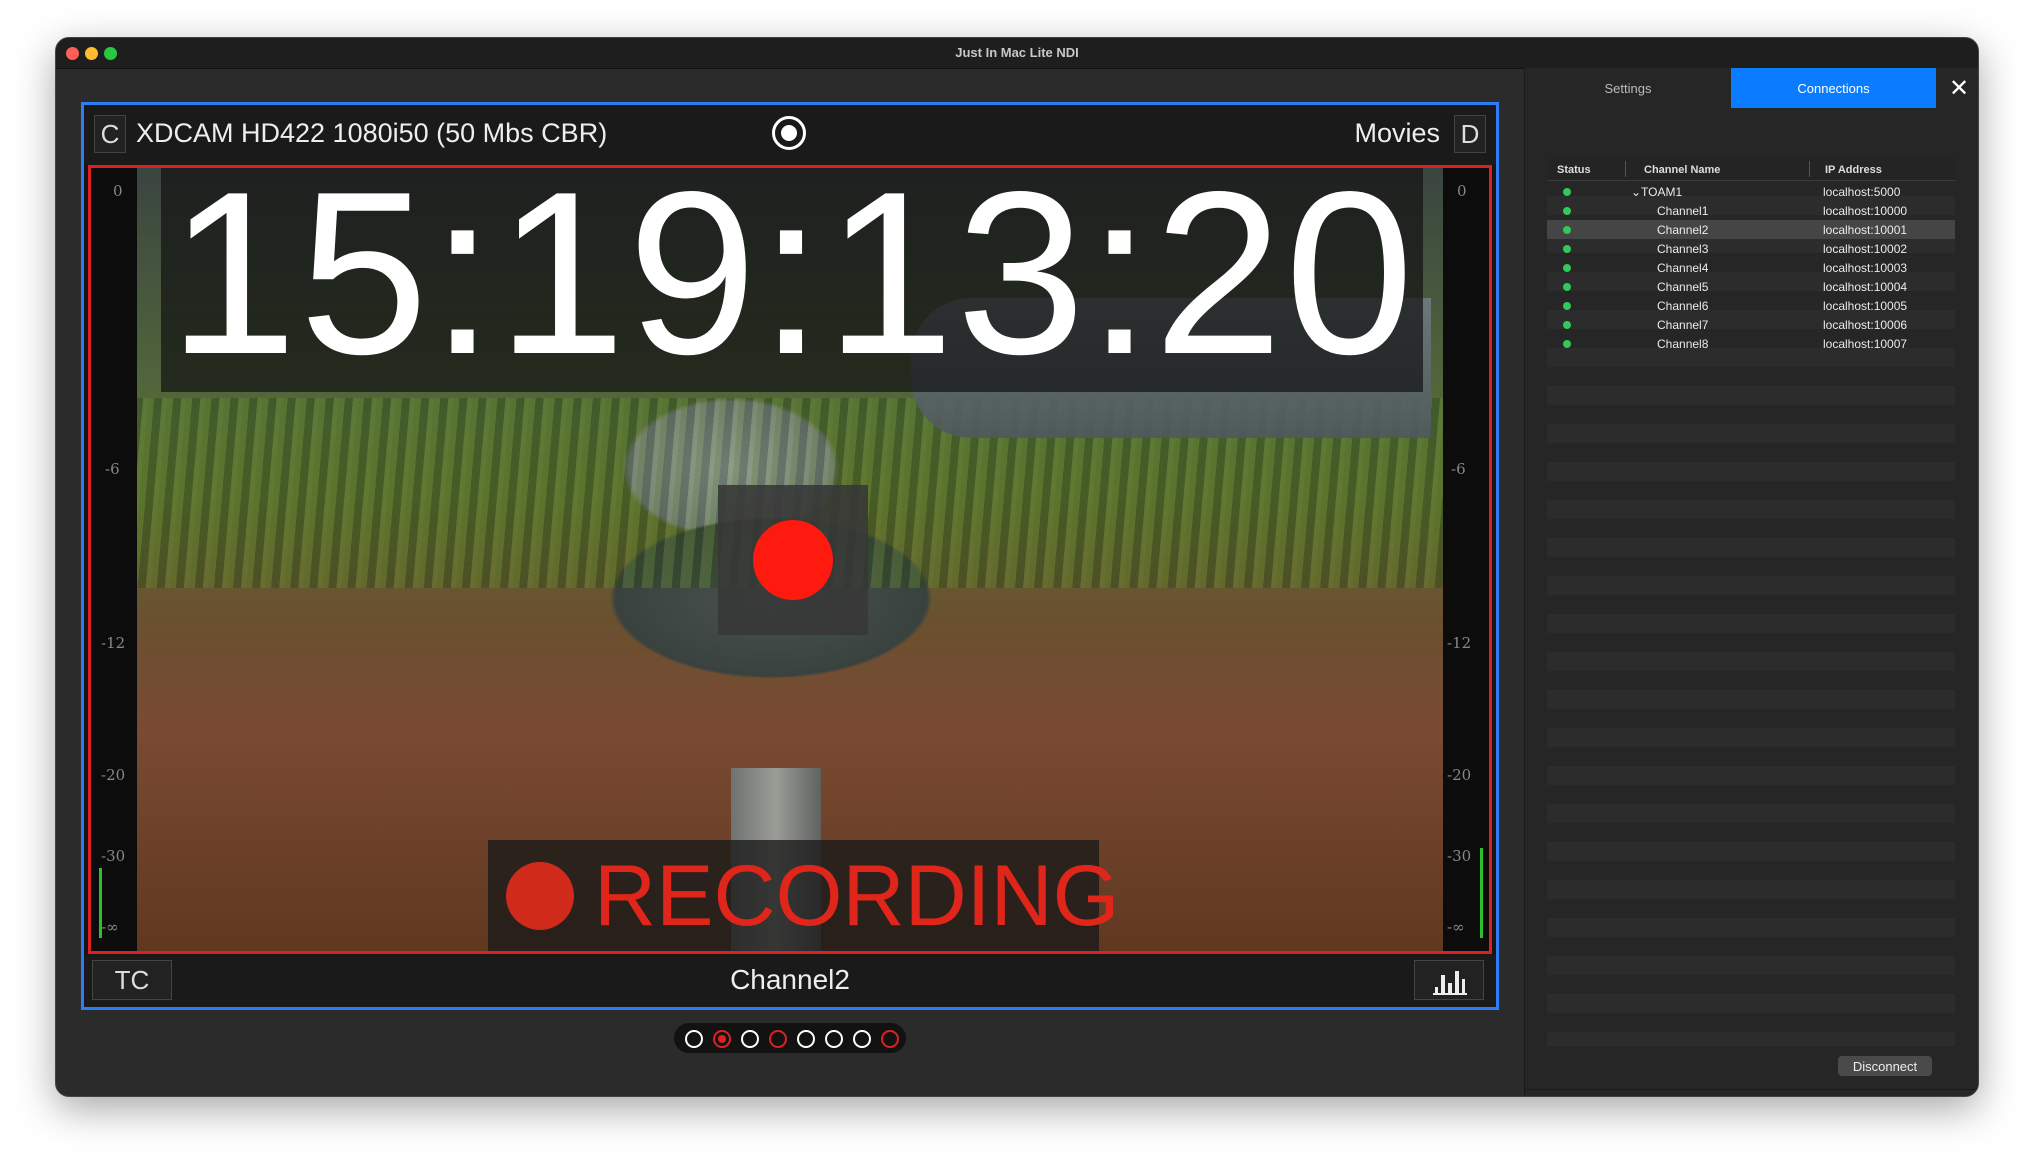 The image size is (2032, 1167). I want to click on target-label: Movies, so click(1397, 133).